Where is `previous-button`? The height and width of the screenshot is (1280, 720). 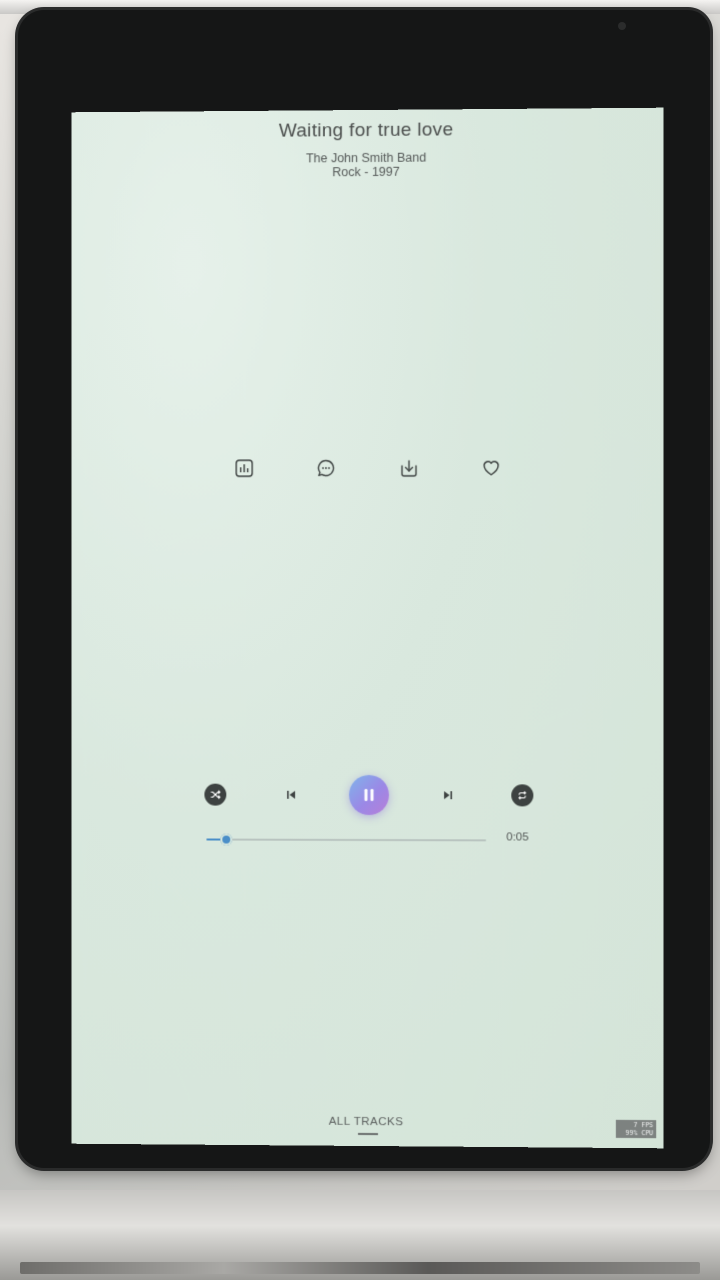 previous-button is located at coordinates (291, 795).